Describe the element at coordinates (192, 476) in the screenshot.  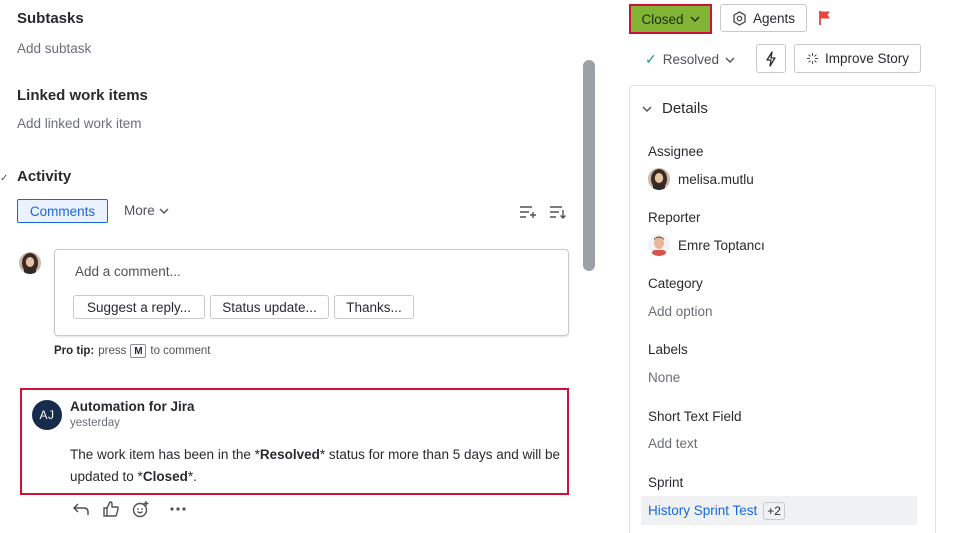
I see `comment-body-post: *.` at that location.